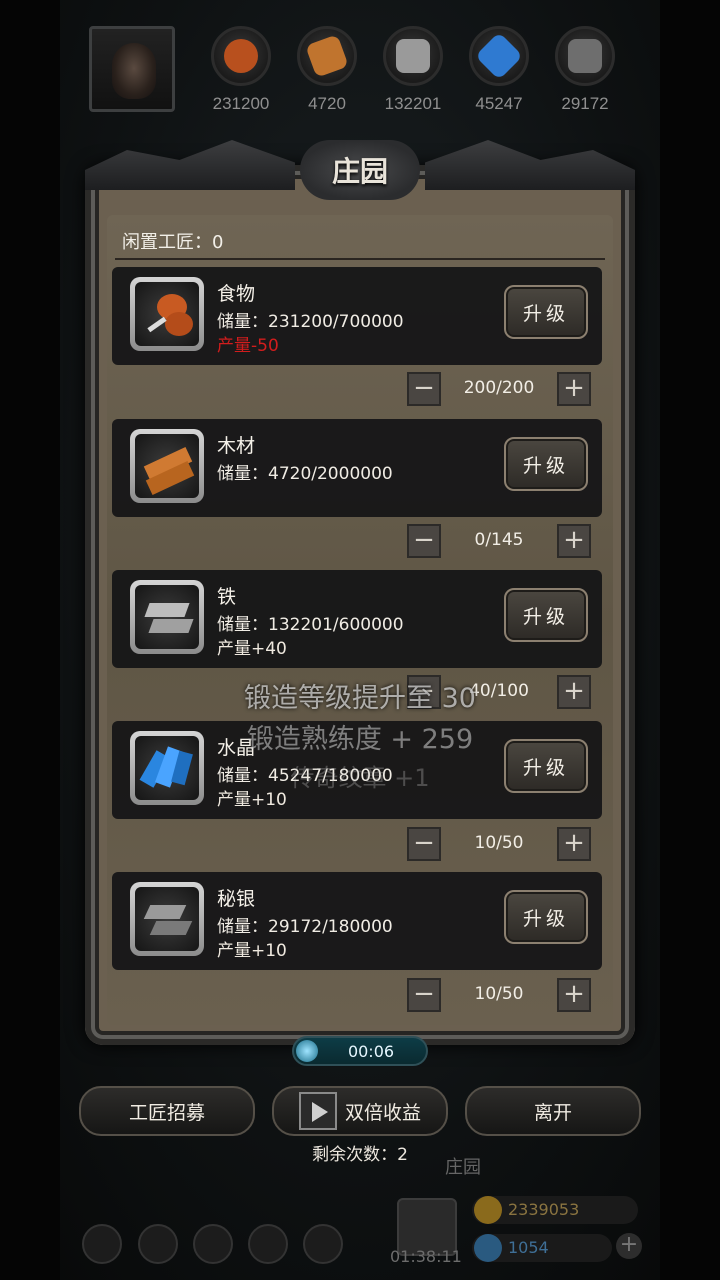 The height and width of the screenshot is (1280, 720). I want to click on resource-crystal: 45247, so click(499, 70).